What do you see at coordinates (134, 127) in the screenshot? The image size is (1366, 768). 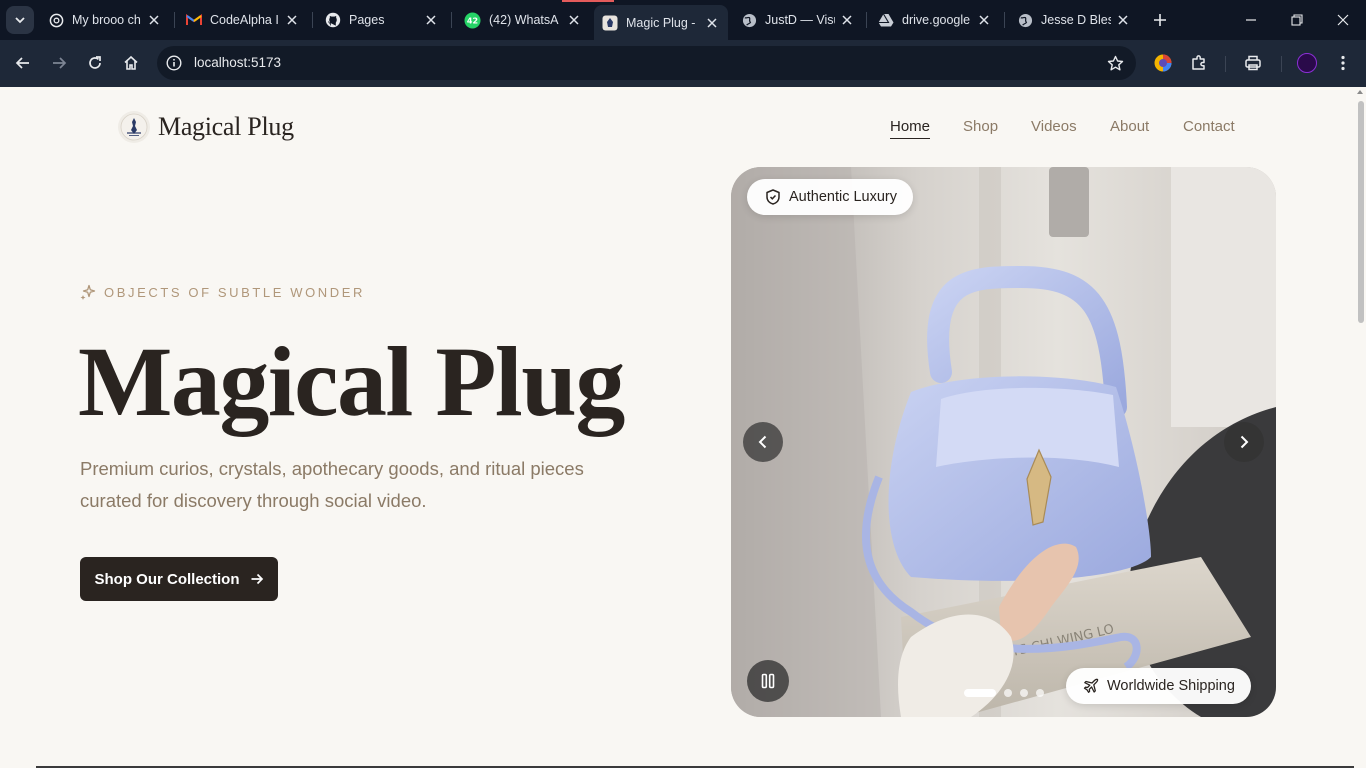 I see `logo-emblem-icon` at bounding box center [134, 127].